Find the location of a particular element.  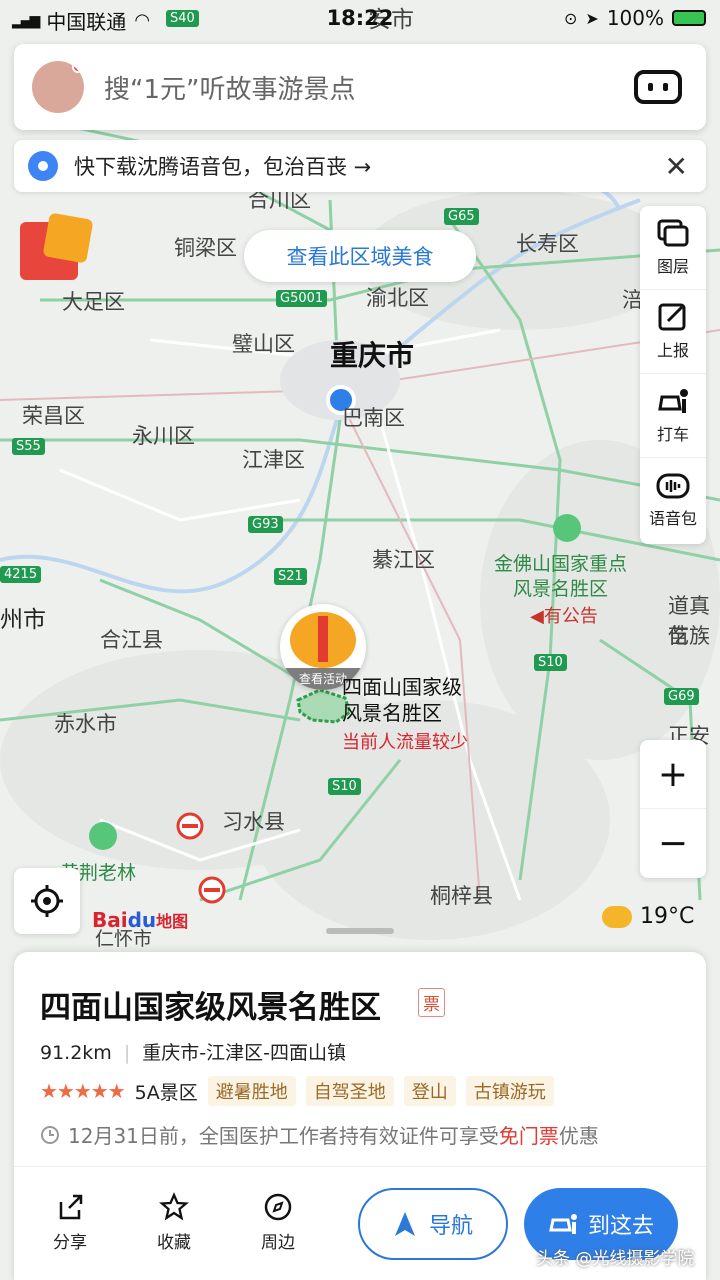

poi-jinfo-line1: 金佛山国家重点 is located at coordinates (561, 564).